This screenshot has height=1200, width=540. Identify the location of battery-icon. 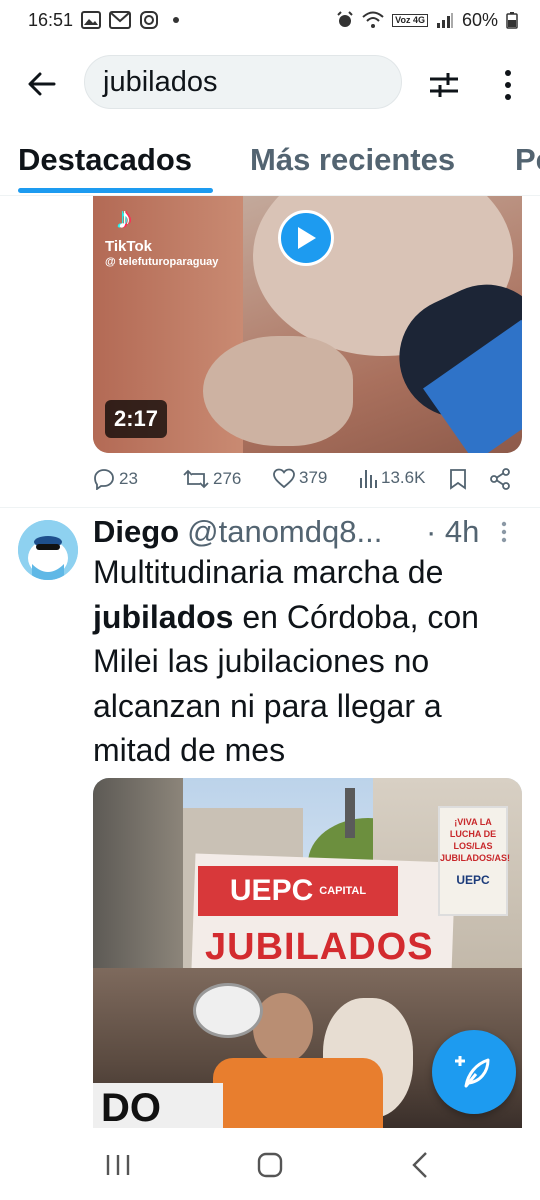
(512, 20).